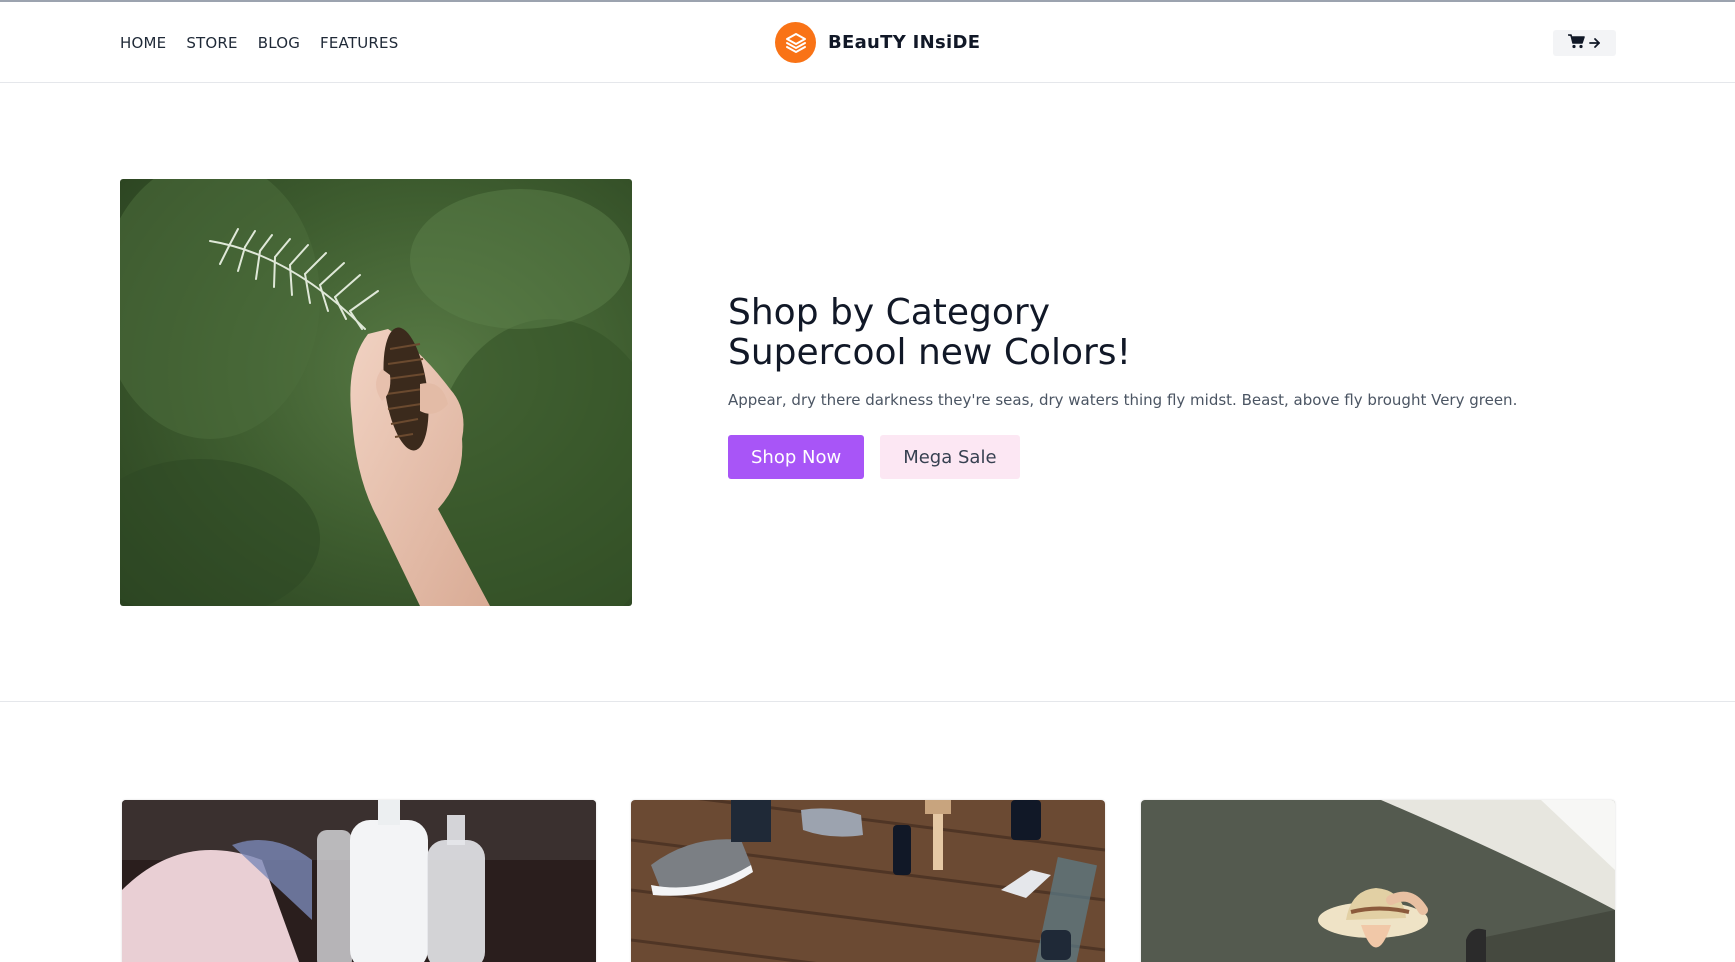 This screenshot has width=1735, height=962. What do you see at coordinates (211, 43) in the screenshot?
I see `nav-store: STORE` at bounding box center [211, 43].